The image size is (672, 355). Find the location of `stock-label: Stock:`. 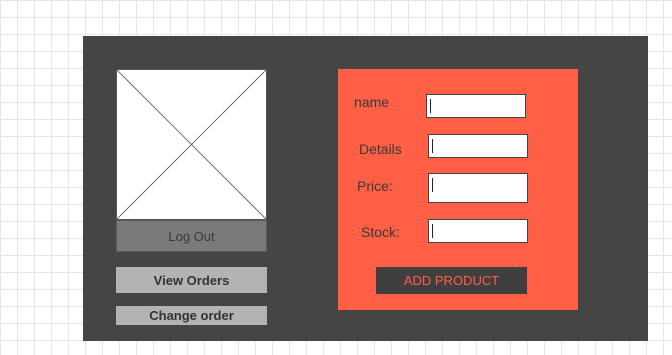

stock-label: Stock: is located at coordinates (380, 232).